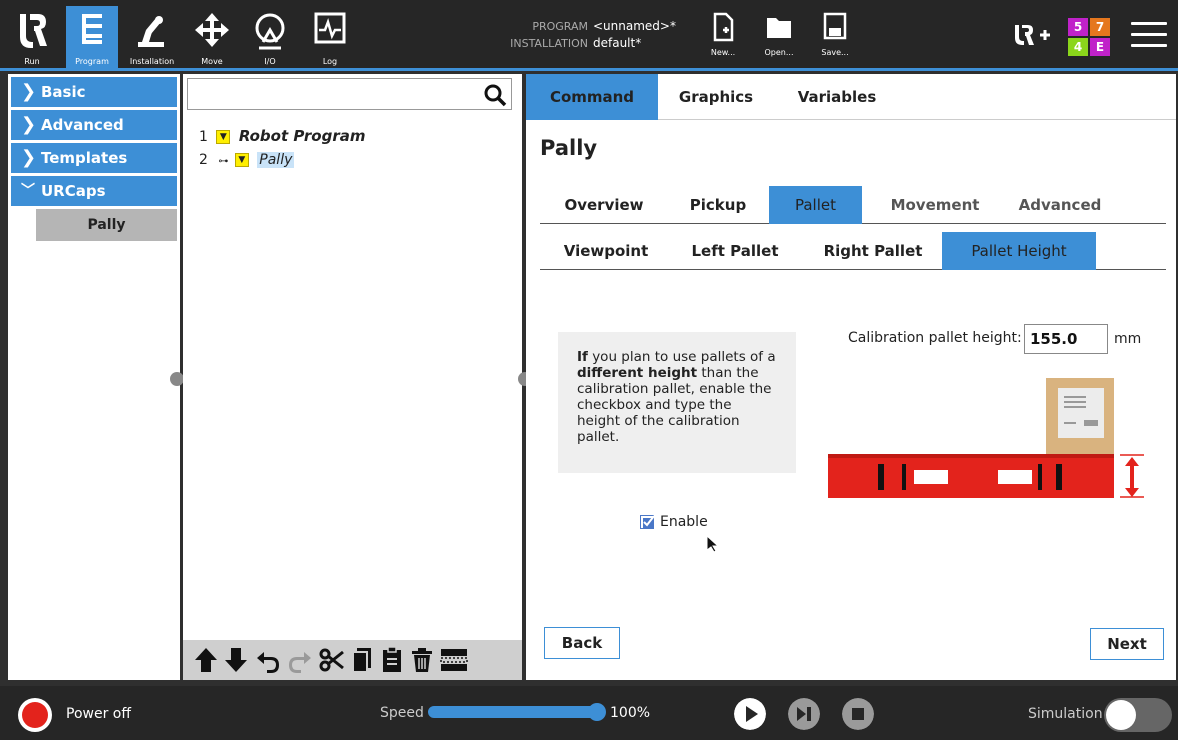 The height and width of the screenshot is (740, 1178). Describe the element at coordinates (300, 660) in the screenshot. I see `redo-icon` at that location.